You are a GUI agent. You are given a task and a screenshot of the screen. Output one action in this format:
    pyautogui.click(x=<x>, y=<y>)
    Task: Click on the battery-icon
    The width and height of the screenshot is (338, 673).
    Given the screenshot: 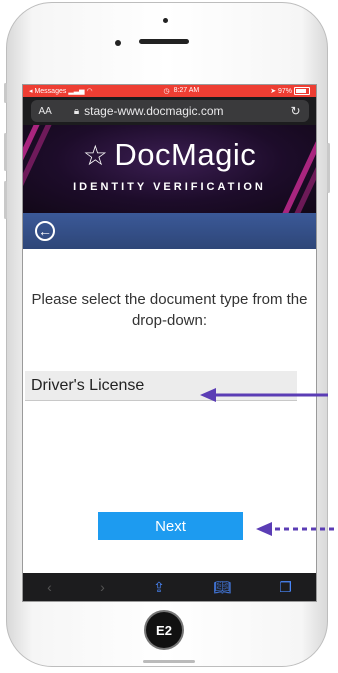 What is the action you would take?
    pyautogui.click(x=301, y=91)
    